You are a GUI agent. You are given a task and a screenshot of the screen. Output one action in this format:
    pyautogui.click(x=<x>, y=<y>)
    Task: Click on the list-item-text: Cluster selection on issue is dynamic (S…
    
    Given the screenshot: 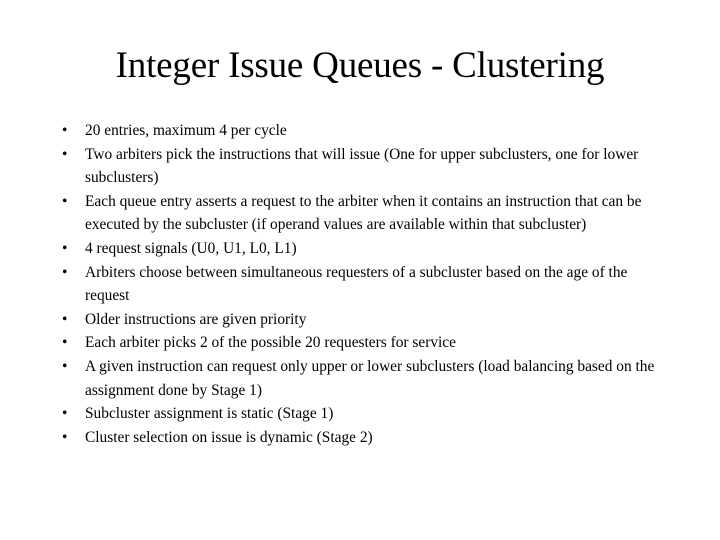 What is the action you would take?
    pyautogui.click(x=229, y=437)
    